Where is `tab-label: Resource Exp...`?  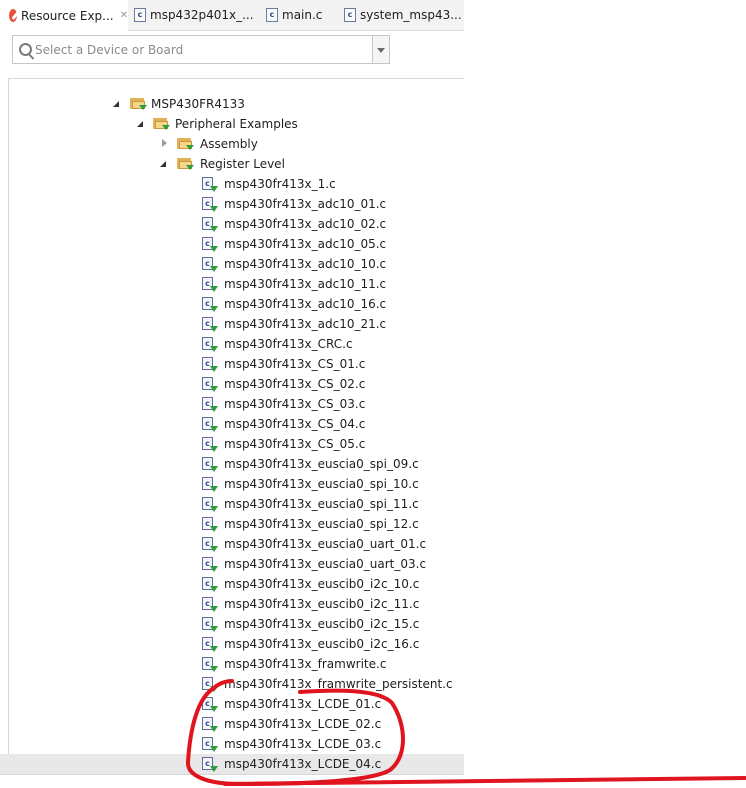
tab-label: Resource Exp... is located at coordinates (67, 15).